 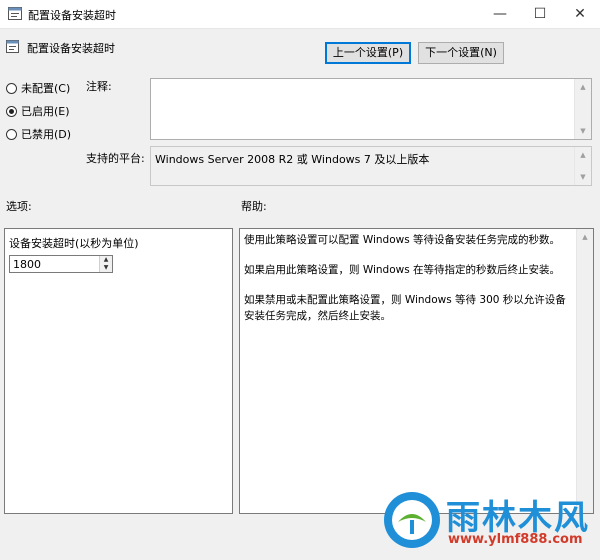 I want to click on watermark: 雨林木风 www.ylmf888.com, so click(x=489, y=521).